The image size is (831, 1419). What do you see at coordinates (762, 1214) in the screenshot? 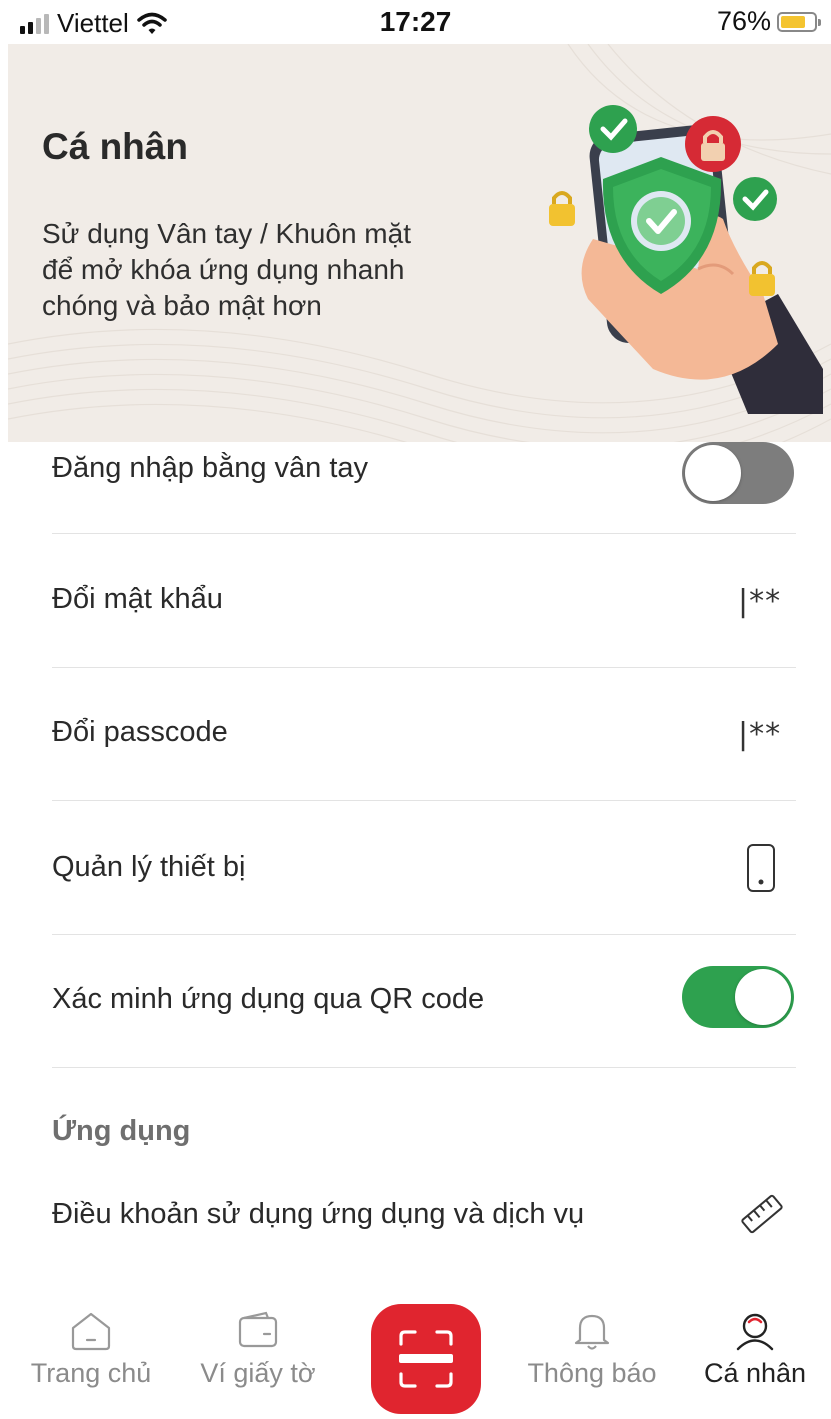
I see `ruler-icon` at bounding box center [762, 1214].